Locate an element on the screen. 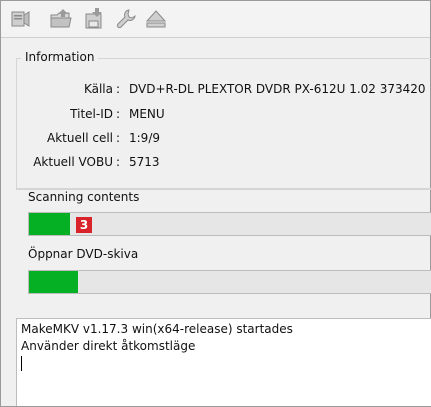  log-line: Använder direkt åtkomstläge is located at coordinates (108, 346).